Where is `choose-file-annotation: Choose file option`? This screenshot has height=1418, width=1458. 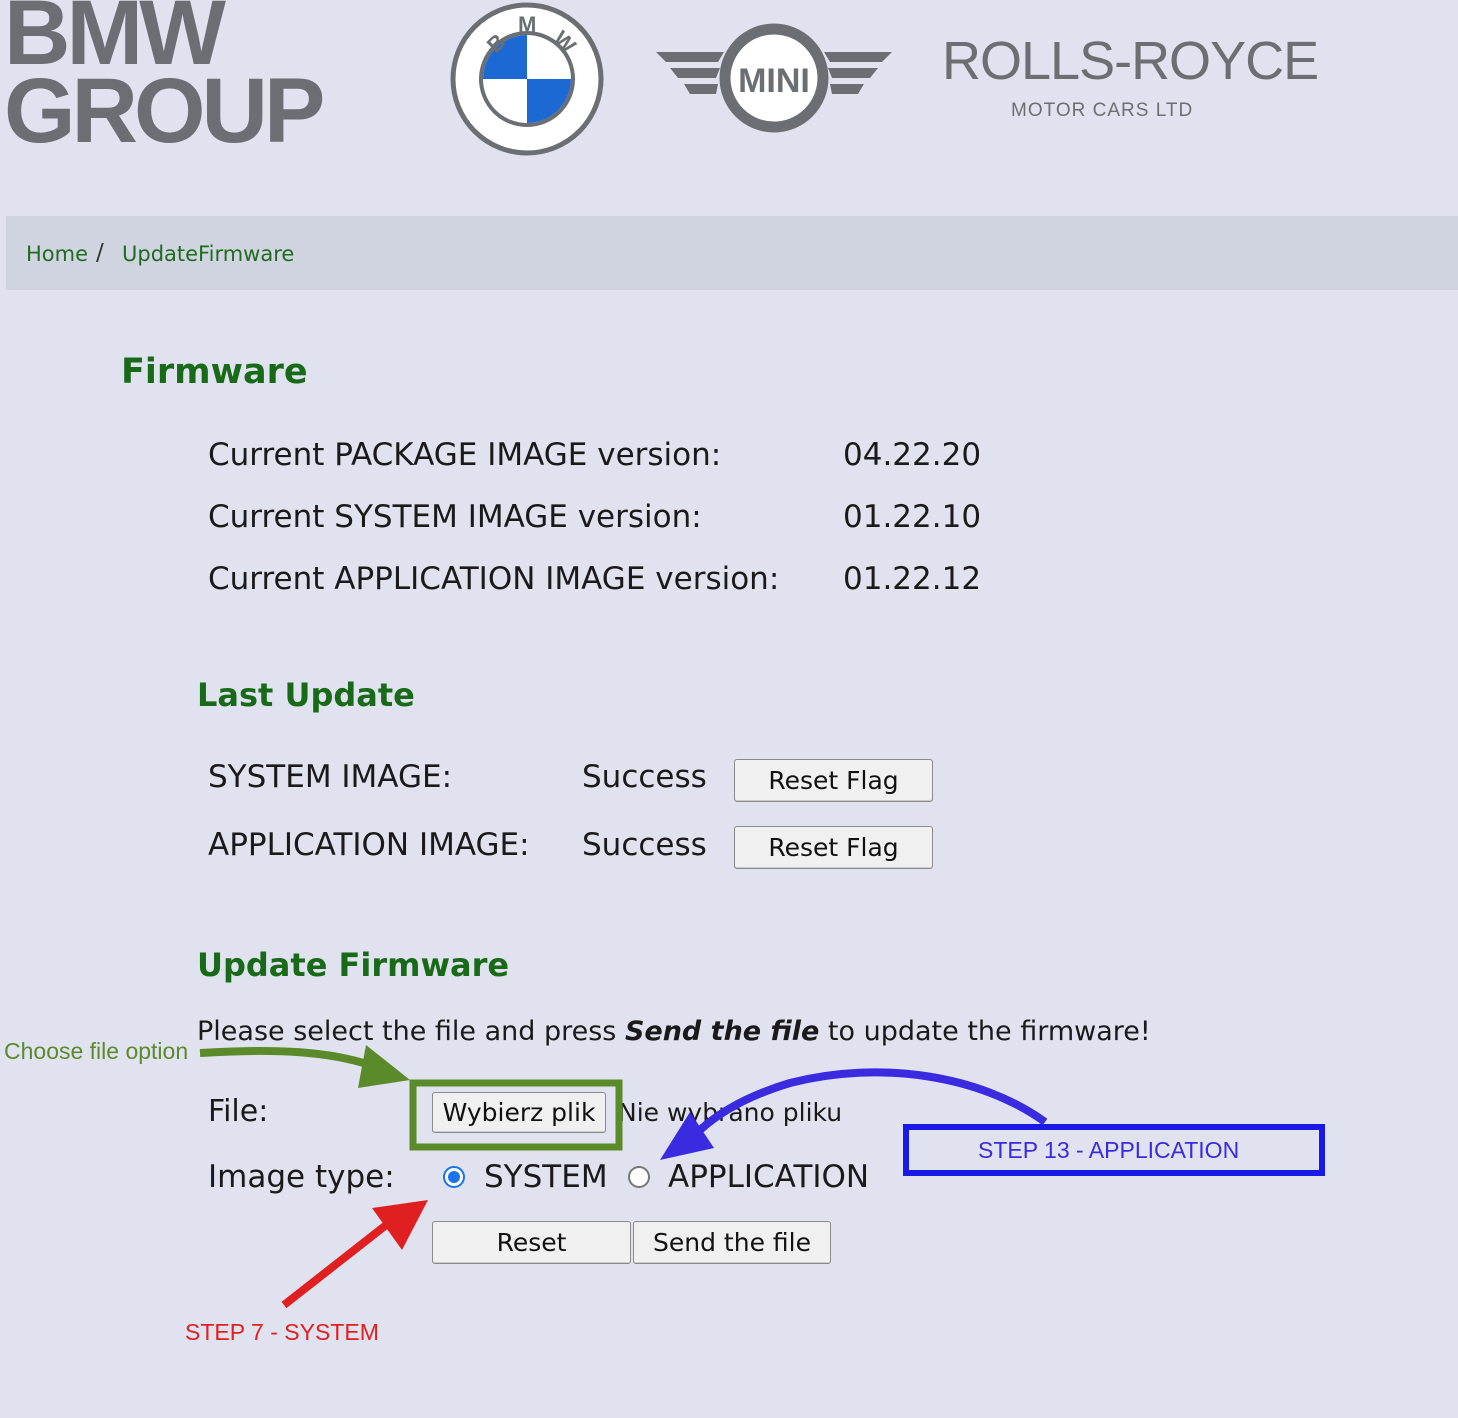
choose-file-annotation: Choose file option is located at coordinates (96, 1051).